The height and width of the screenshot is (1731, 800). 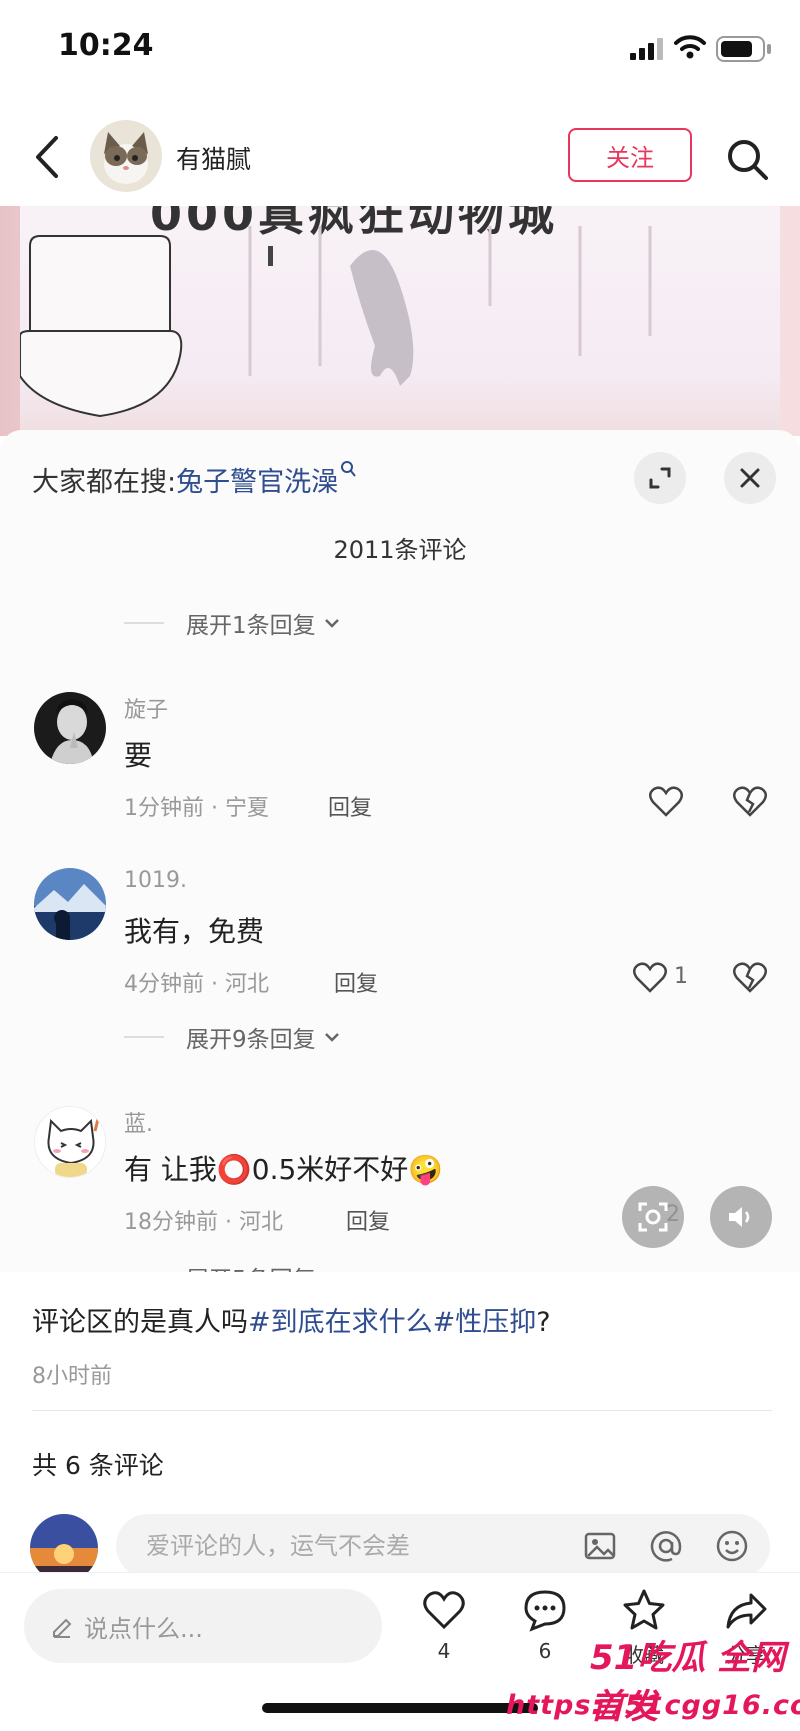 I want to click on mountain-avatar-image, so click(x=70, y=904).